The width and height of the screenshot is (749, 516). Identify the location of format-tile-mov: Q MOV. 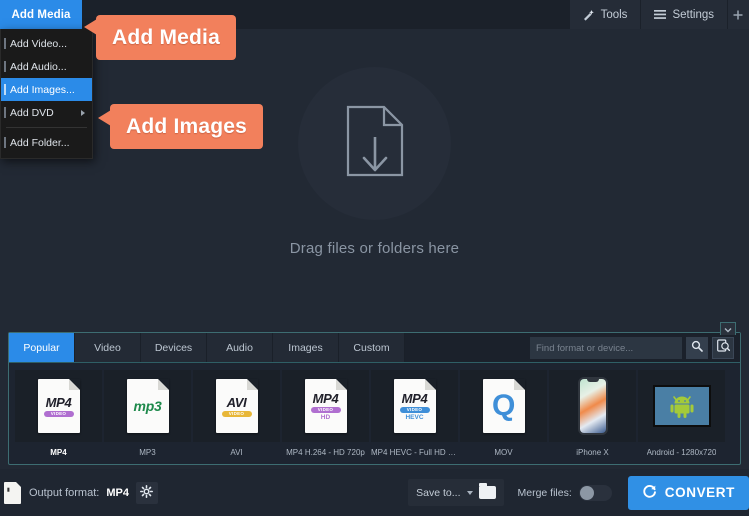
(503, 413).